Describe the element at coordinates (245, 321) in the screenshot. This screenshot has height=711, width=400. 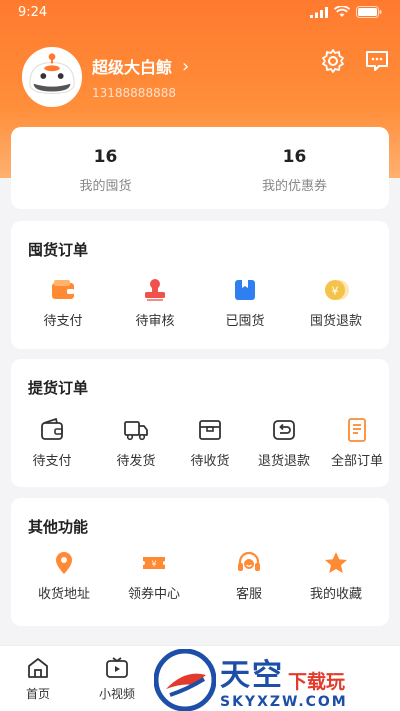
I see `item-label: 已囤货` at that location.